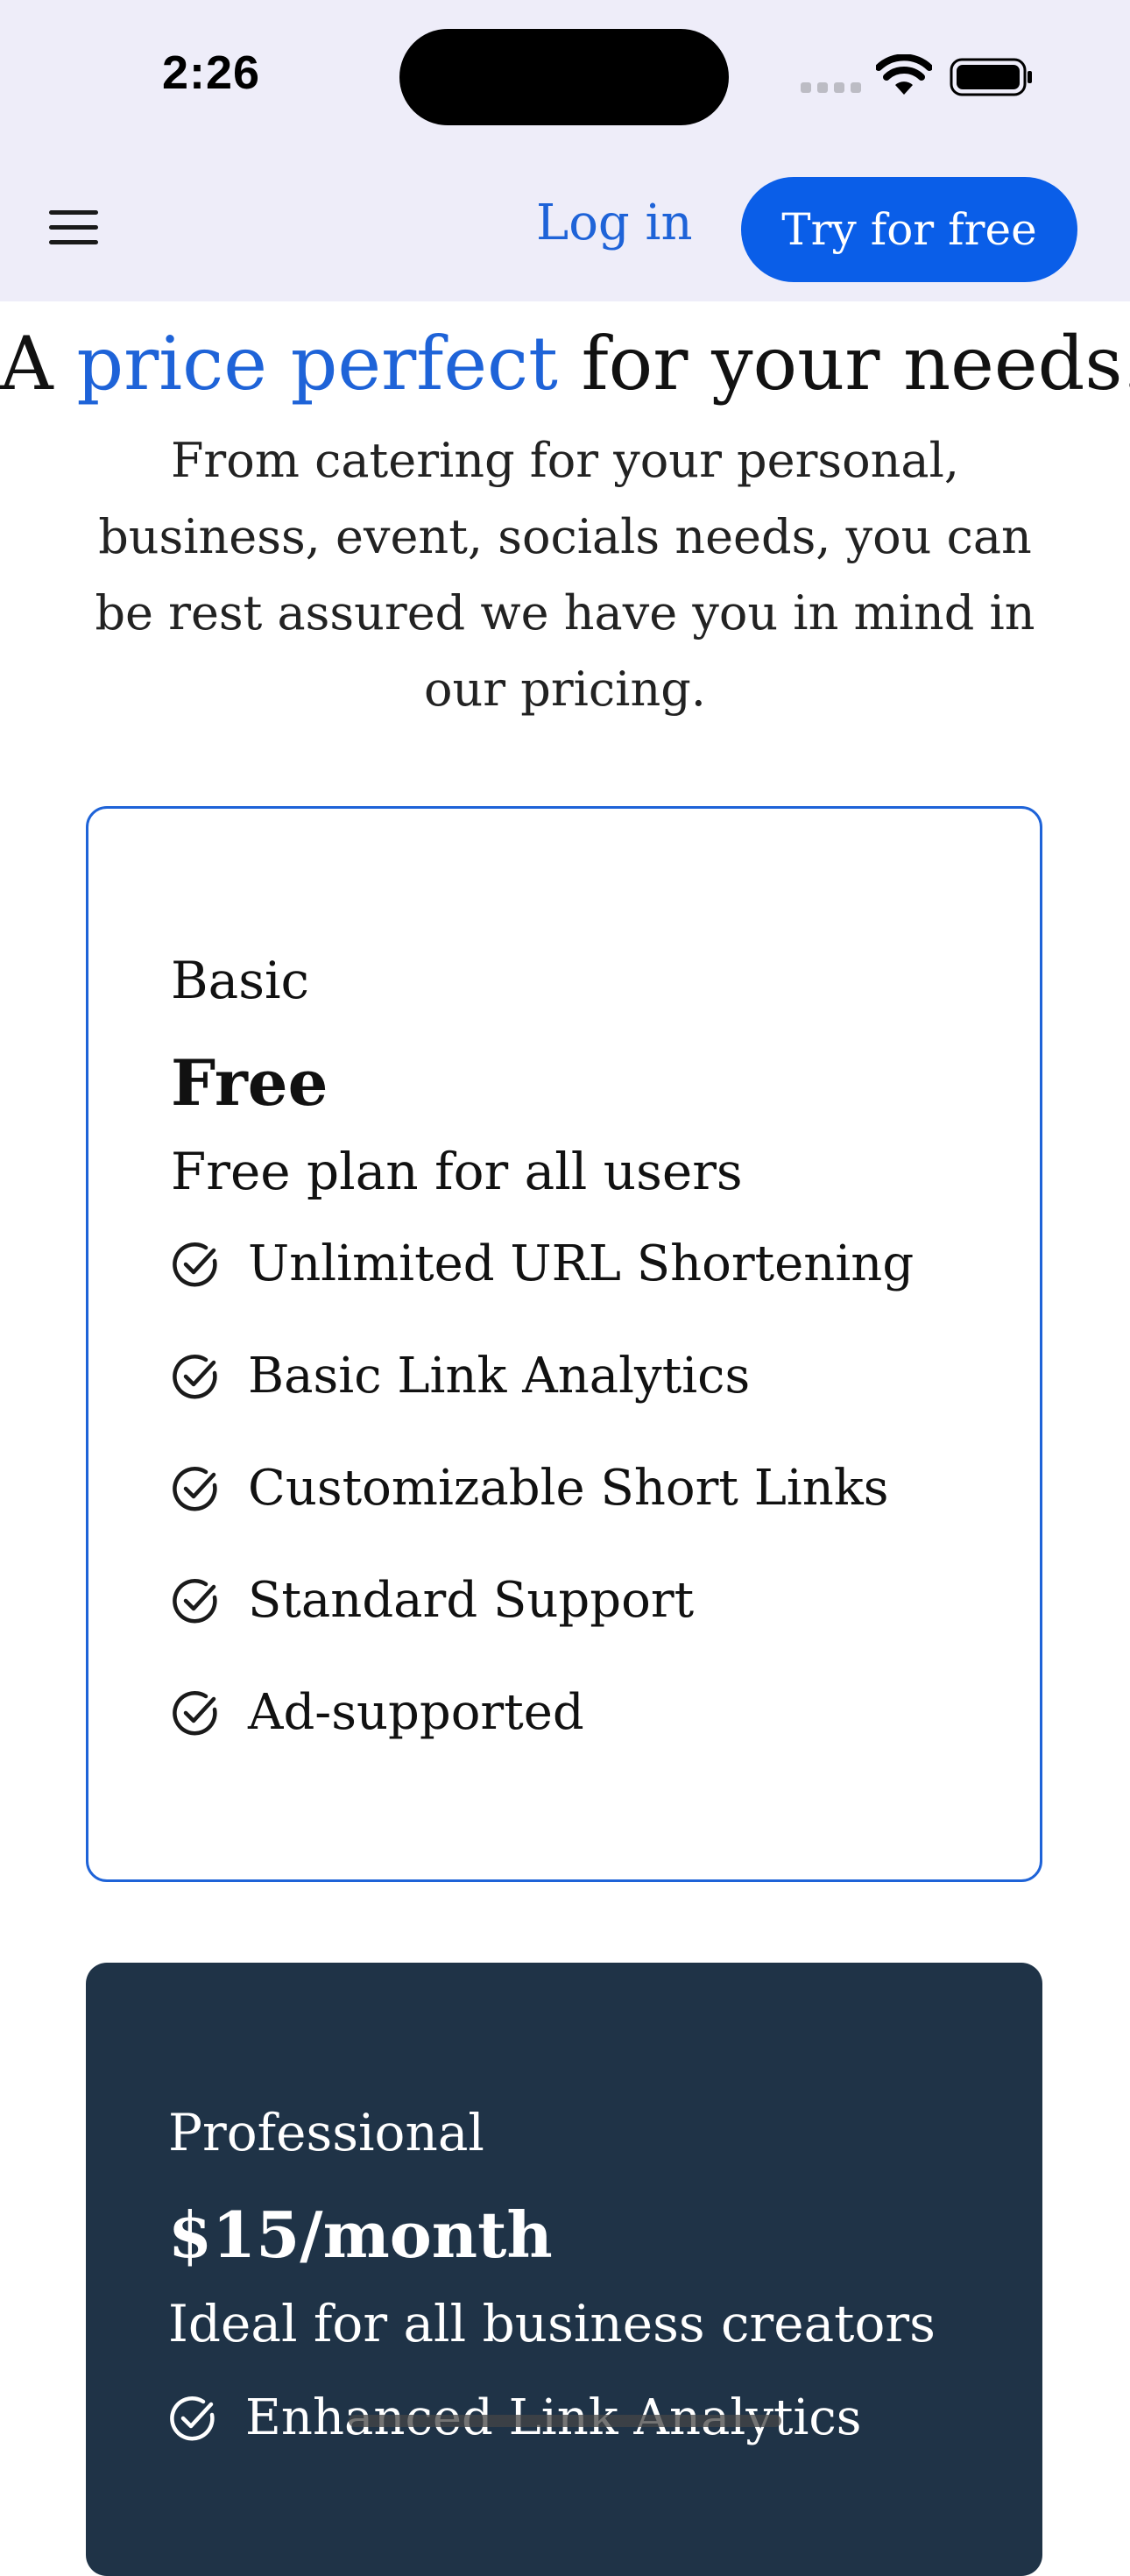  Describe the element at coordinates (326, 2132) in the screenshot. I see `plan-name: Professional` at that location.